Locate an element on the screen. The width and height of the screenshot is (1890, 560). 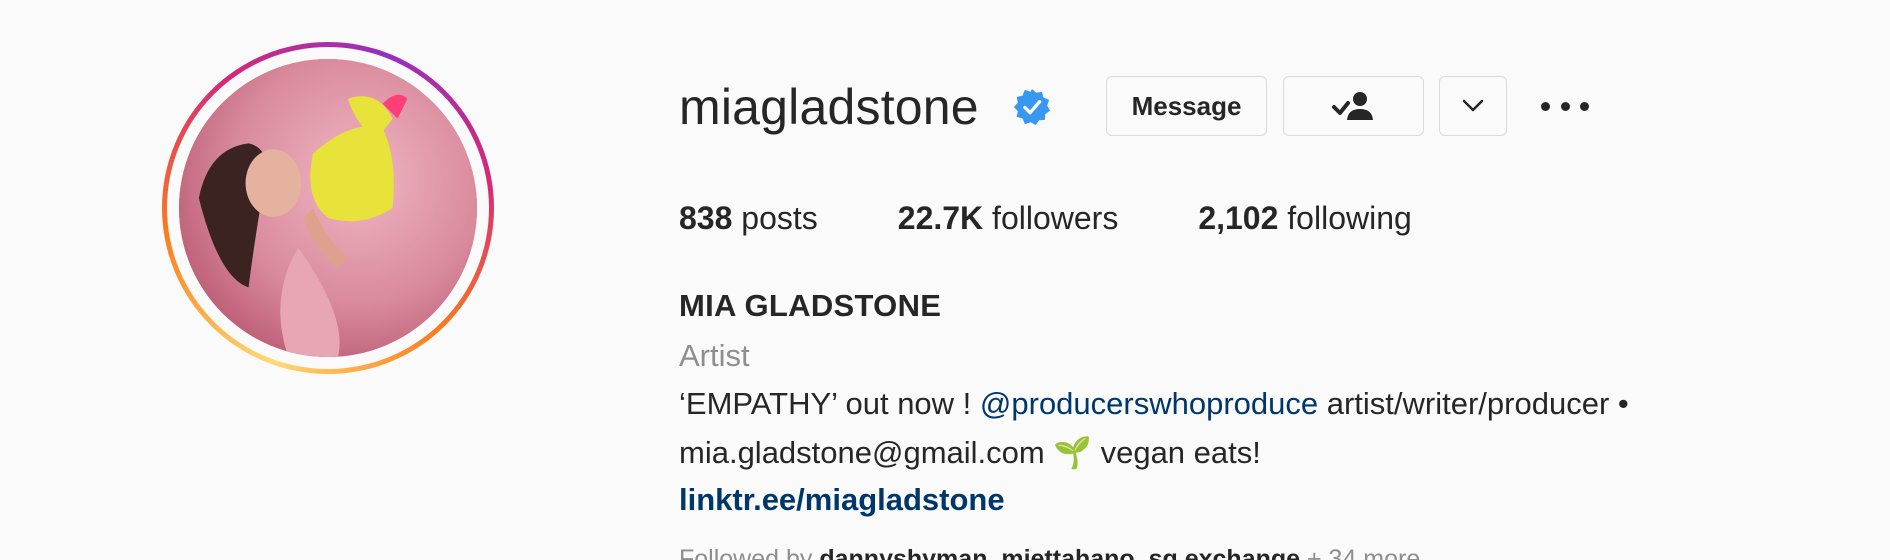
profile-website-link: linktr.ee/miagladstone is located at coordinates (842, 500).